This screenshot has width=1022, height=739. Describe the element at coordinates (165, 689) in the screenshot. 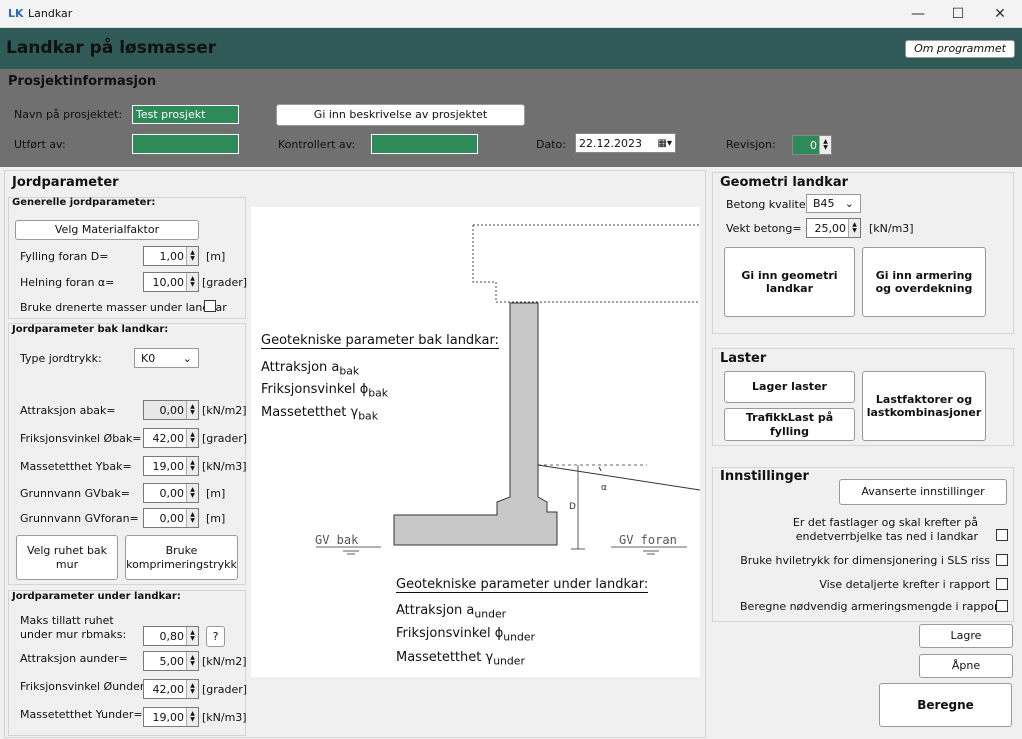

I see `friction-under-value: 42,00` at that location.